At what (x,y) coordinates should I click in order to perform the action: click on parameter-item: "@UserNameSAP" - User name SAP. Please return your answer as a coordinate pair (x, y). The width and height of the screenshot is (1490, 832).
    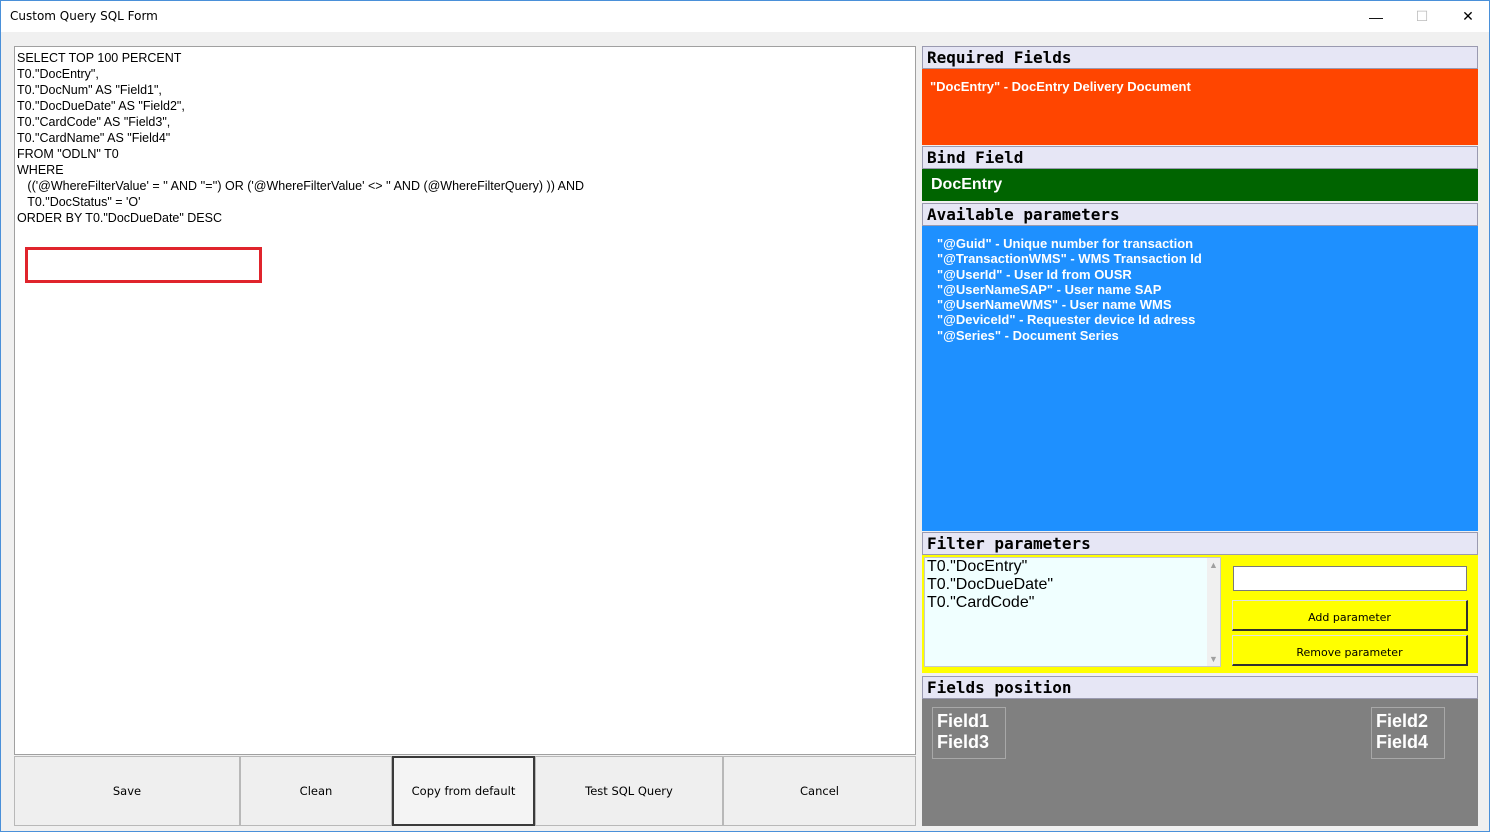
    Looking at the image, I should click on (1049, 289).